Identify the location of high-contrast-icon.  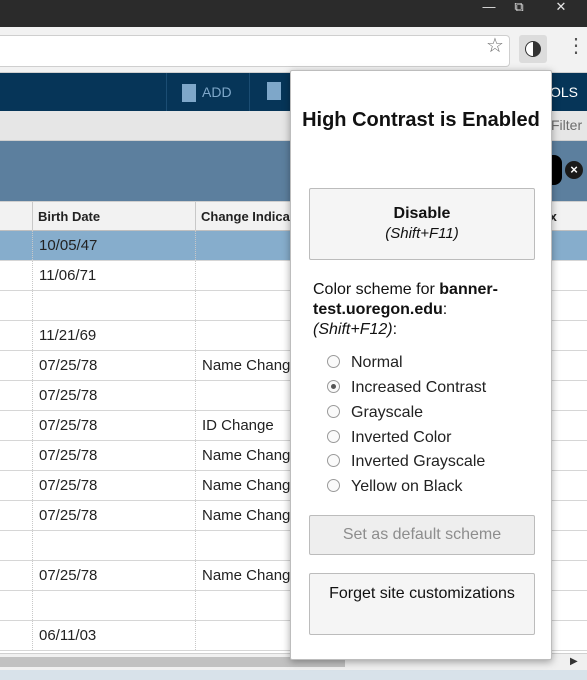
(533, 49).